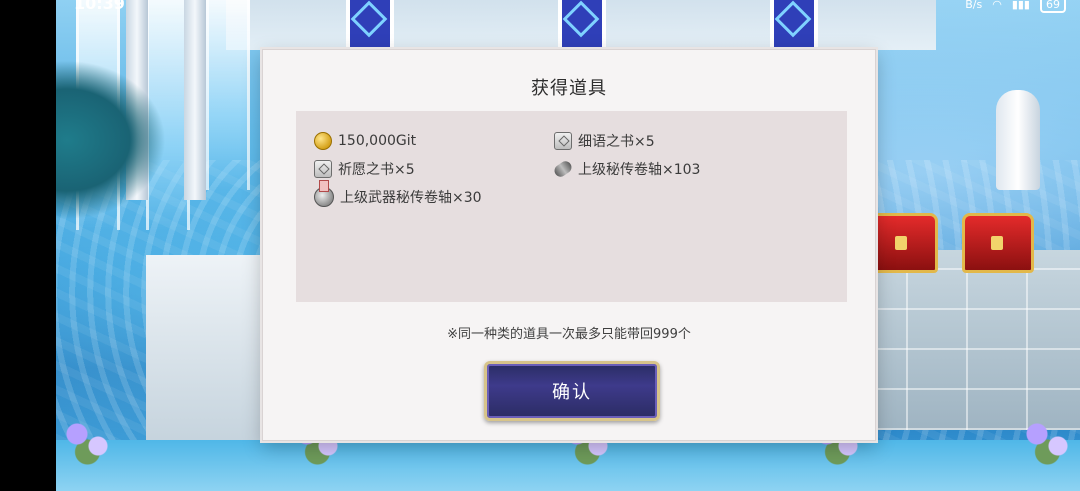  Describe the element at coordinates (28, 245) in the screenshot. I see `screen-left-bar` at that location.